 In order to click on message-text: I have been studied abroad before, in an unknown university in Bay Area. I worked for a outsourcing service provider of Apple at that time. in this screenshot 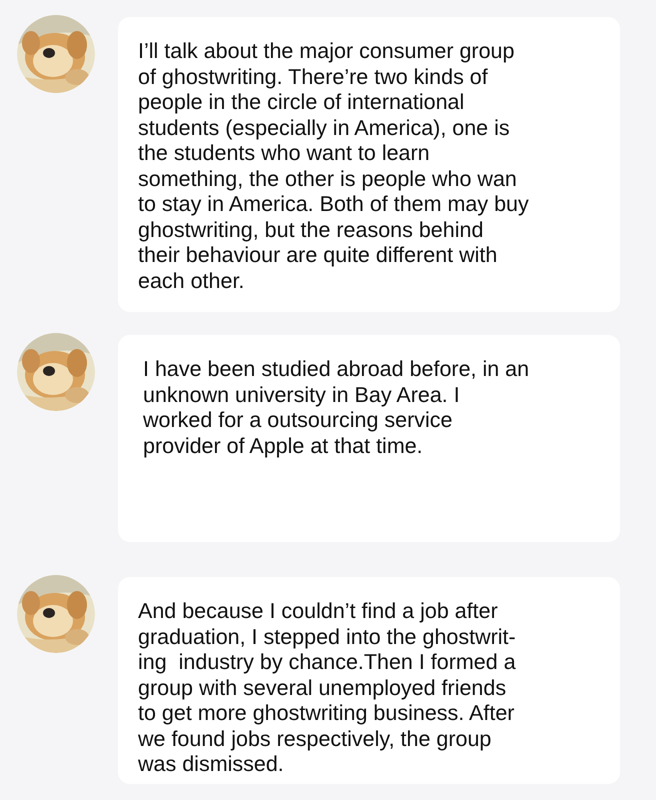, I will do `click(336, 408)`.